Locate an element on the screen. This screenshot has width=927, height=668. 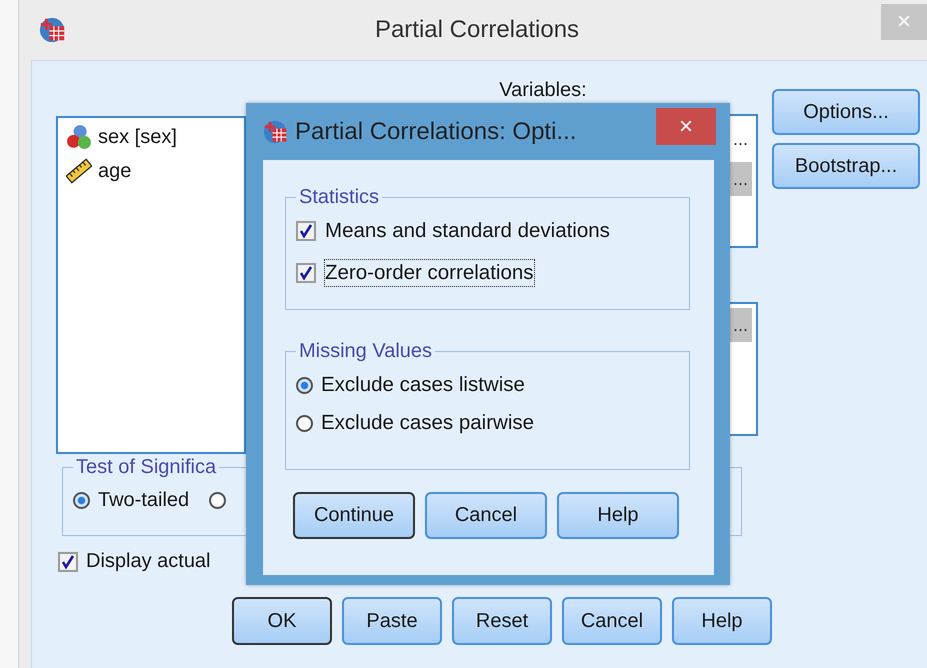
group-title: Missing Values is located at coordinates (366, 351).